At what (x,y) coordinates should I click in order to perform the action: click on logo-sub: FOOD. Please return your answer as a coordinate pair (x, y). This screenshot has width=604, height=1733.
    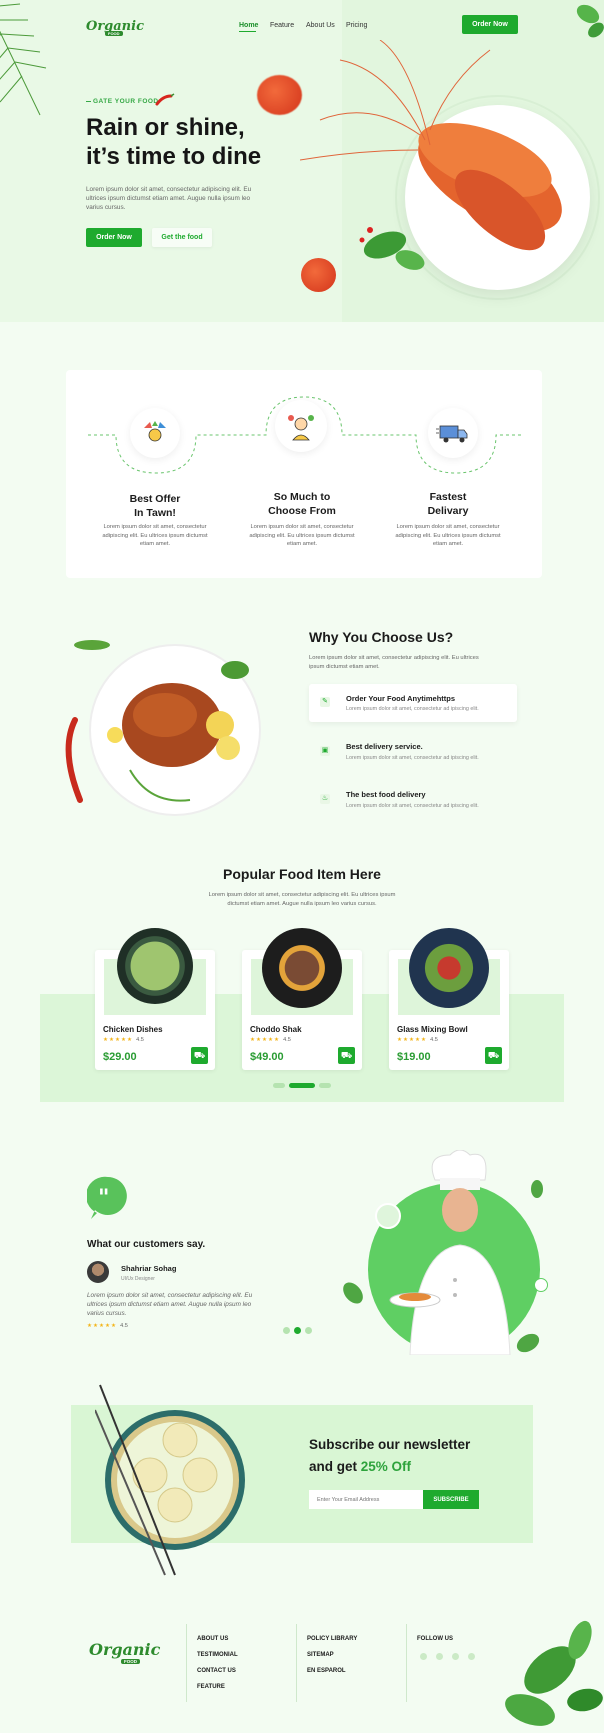
    Looking at the image, I should click on (114, 33).